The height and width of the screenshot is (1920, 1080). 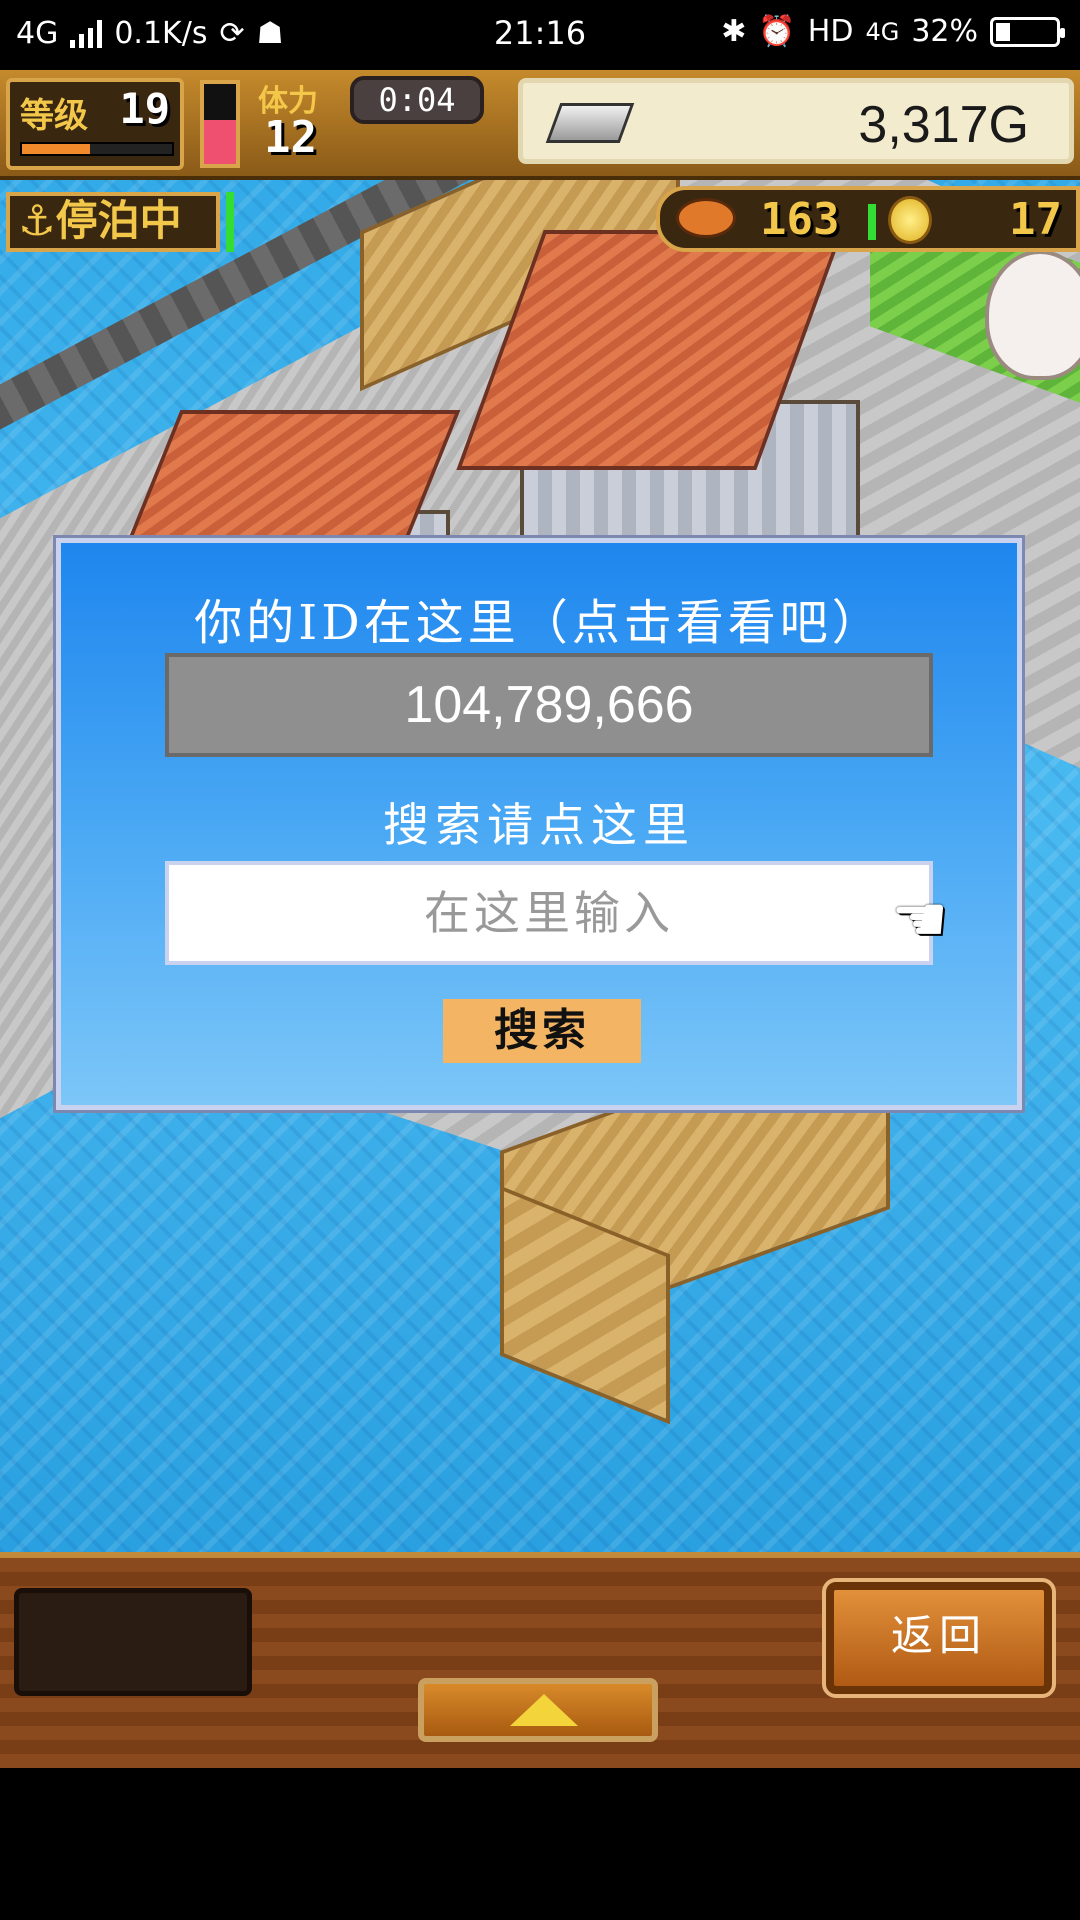 What do you see at coordinates (220, 142) in the screenshot?
I see `stamina-fill` at bounding box center [220, 142].